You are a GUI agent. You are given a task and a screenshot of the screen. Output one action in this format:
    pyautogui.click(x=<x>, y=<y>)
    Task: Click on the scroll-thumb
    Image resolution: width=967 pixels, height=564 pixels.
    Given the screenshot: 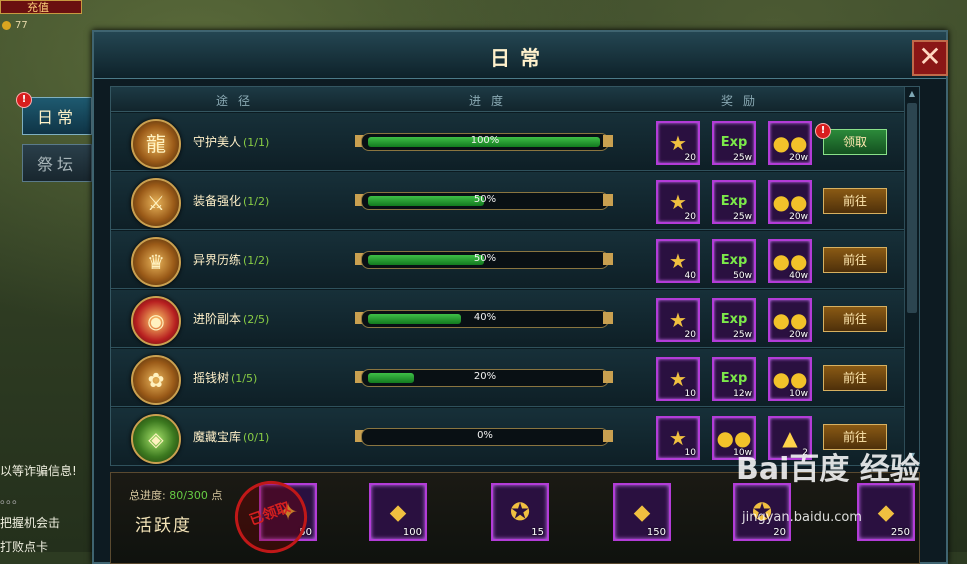 What is the action you would take?
    pyautogui.click(x=912, y=208)
    